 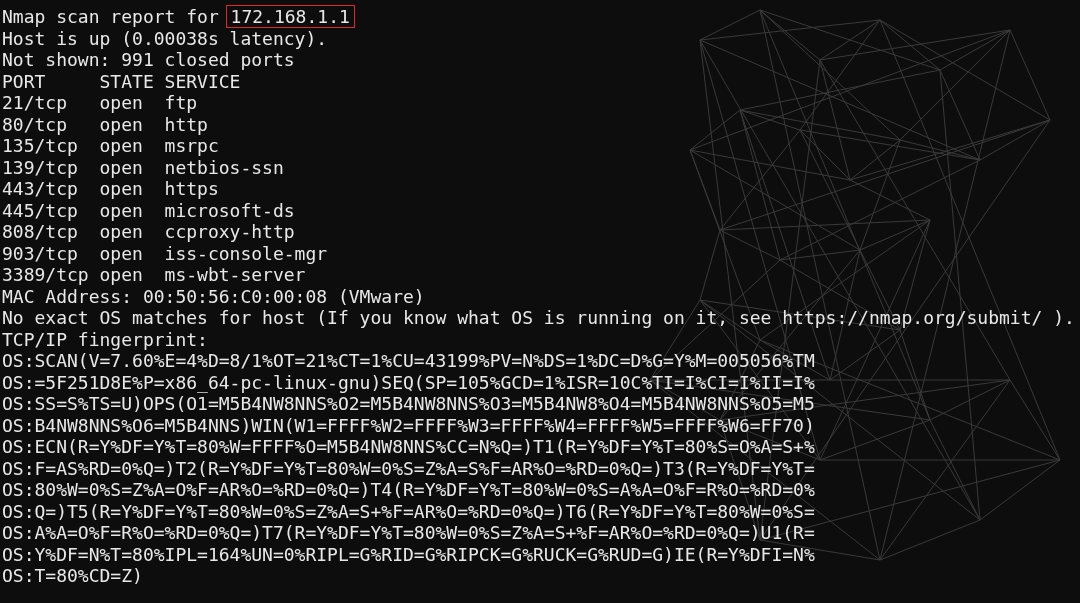 I want to click on fingerprint-line: OS:ECN(R=Y%DF=Y%T=80%W=FFFF%O=M5B4NW8NNS%CC=N%Q=)T1(R=Y%DF=Y%T=80%S=O%A=S+%, so click(x=408, y=447).